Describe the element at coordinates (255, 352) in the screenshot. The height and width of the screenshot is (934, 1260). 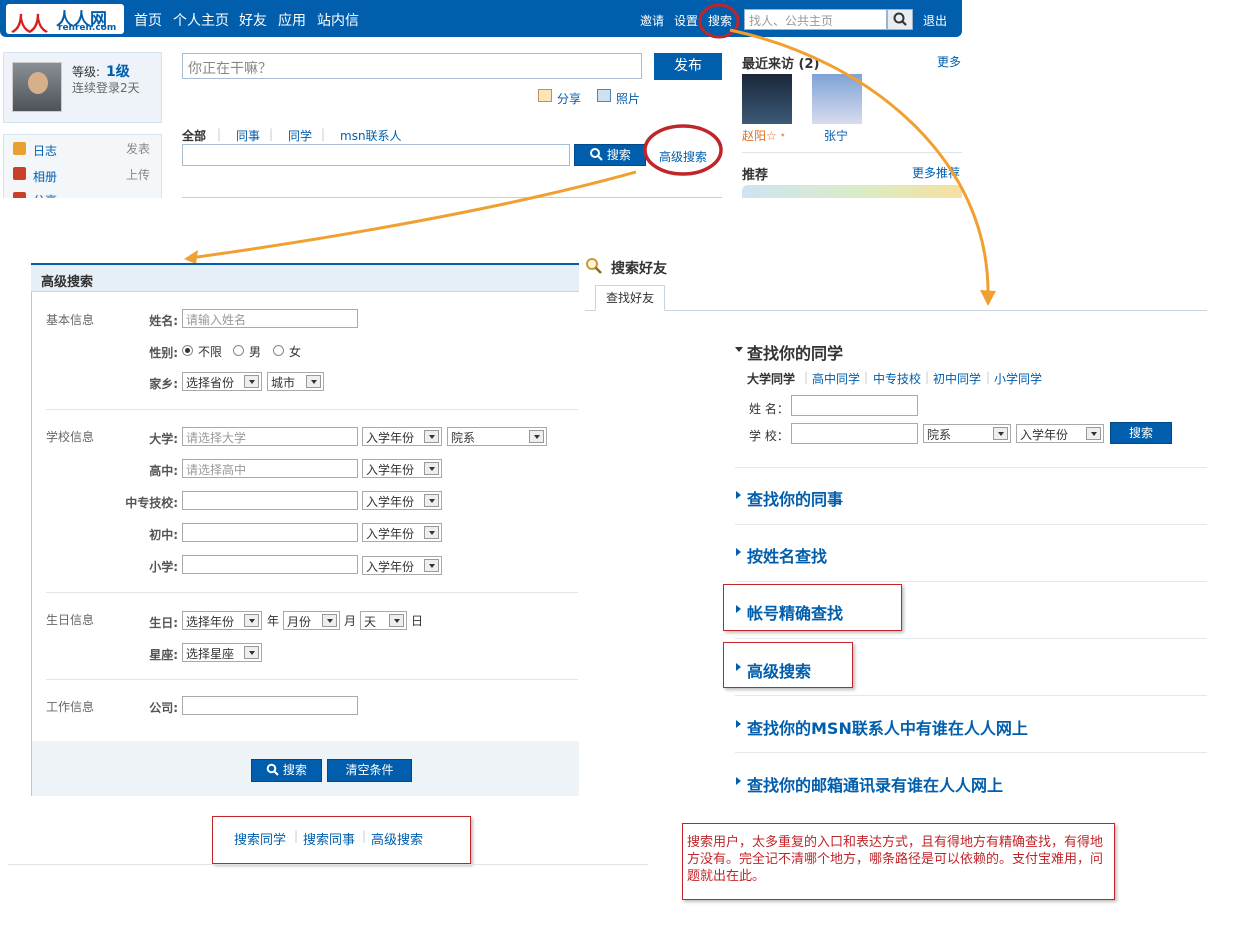
I see `gender-male-label: 男` at that location.